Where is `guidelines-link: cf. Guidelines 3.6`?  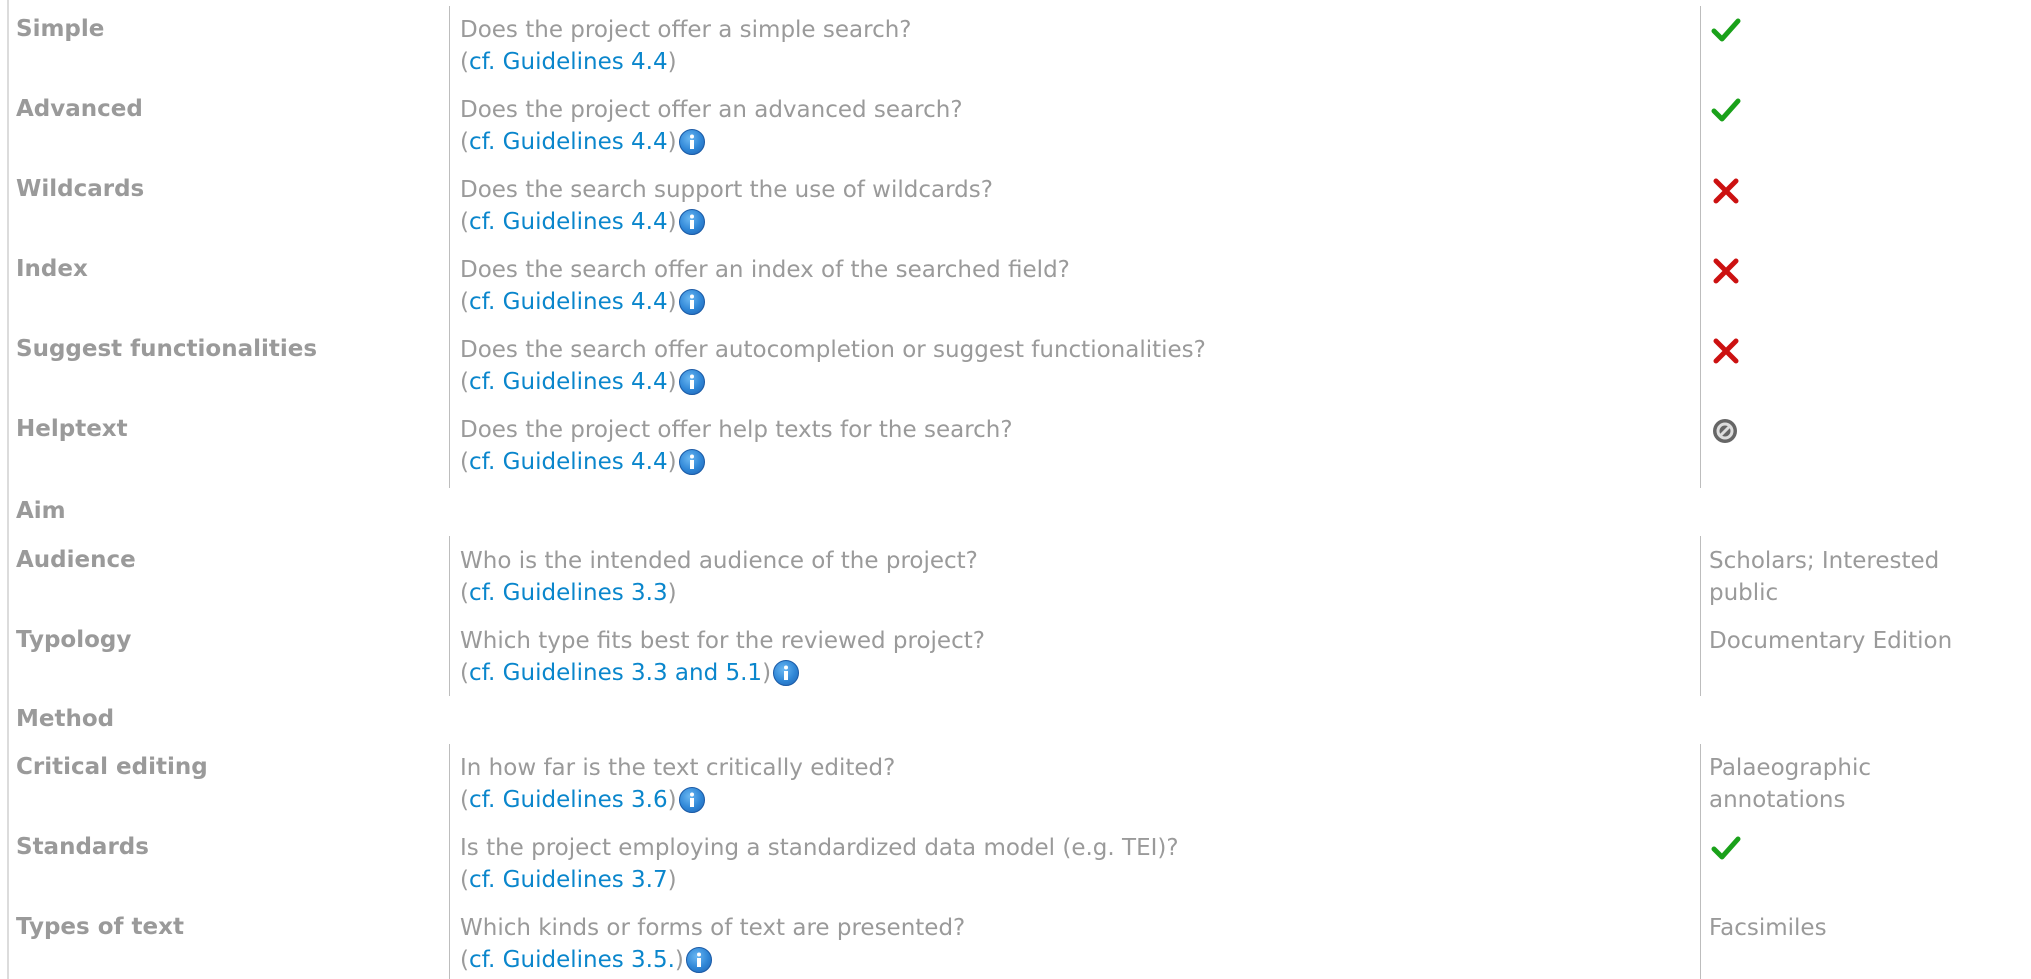
guidelines-link: cf. Guidelines 3.6 is located at coordinates (568, 800).